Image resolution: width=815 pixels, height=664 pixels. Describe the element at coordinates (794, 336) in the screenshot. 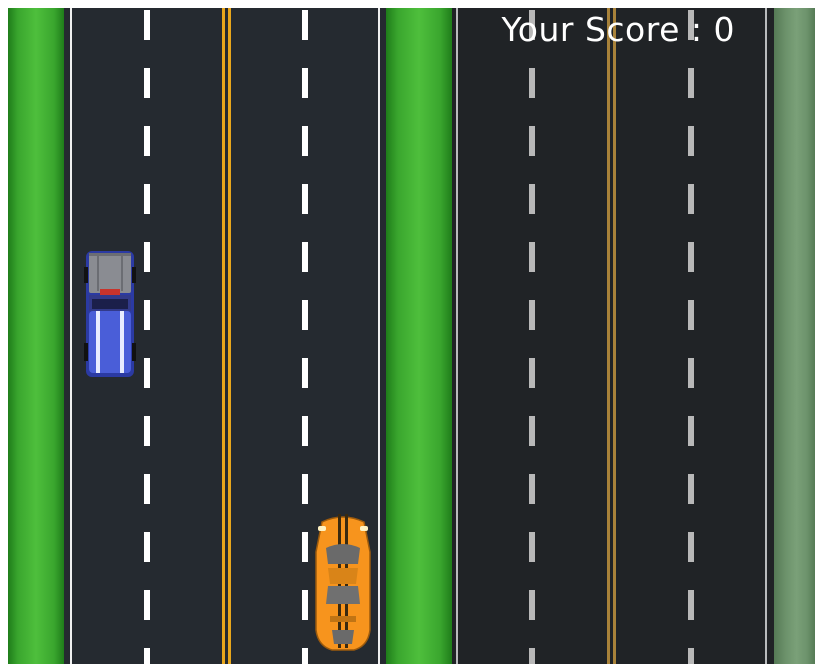

I see `grass-strip-right` at that location.